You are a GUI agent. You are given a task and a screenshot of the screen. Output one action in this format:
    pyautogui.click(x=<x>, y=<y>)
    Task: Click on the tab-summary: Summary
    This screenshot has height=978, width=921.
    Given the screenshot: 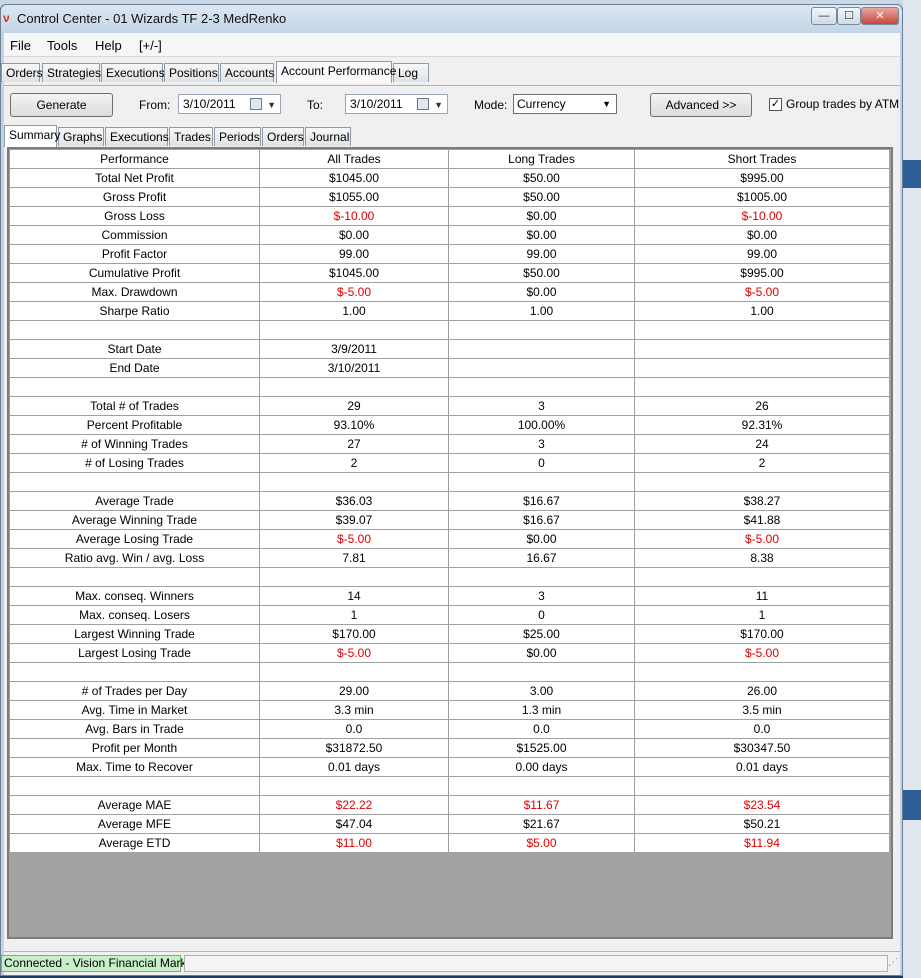 What is the action you would take?
    pyautogui.click(x=32, y=136)
    